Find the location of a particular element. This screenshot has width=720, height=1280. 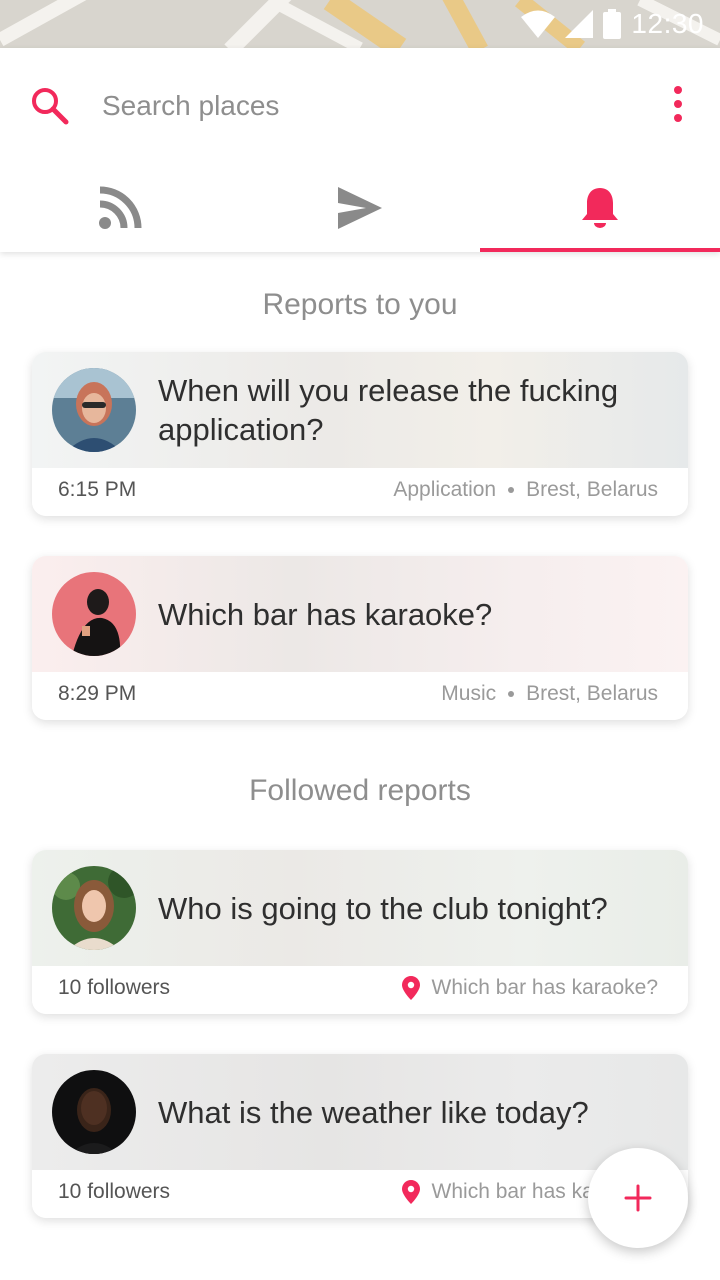

plus-icon is located at coordinates (638, 1198).